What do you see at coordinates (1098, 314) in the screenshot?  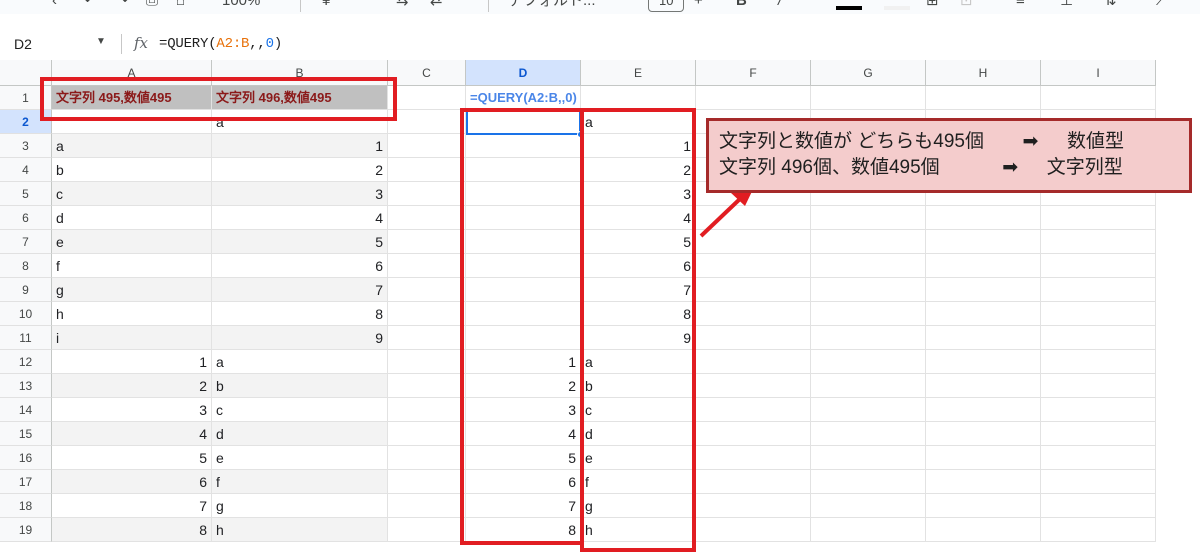 I see `cell-i10` at bounding box center [1098, 314].